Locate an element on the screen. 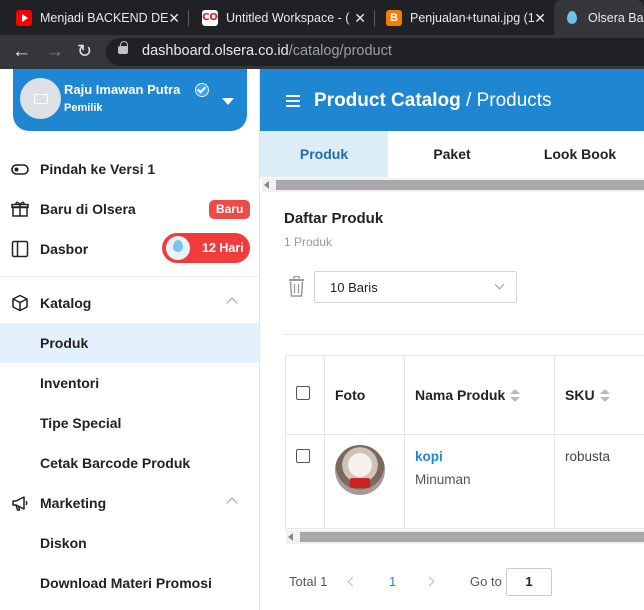 The height and width of the screenshot is (610, 644). sidebar-item-new: Baru di Olsera Baru is located at coordinates (129, 209).